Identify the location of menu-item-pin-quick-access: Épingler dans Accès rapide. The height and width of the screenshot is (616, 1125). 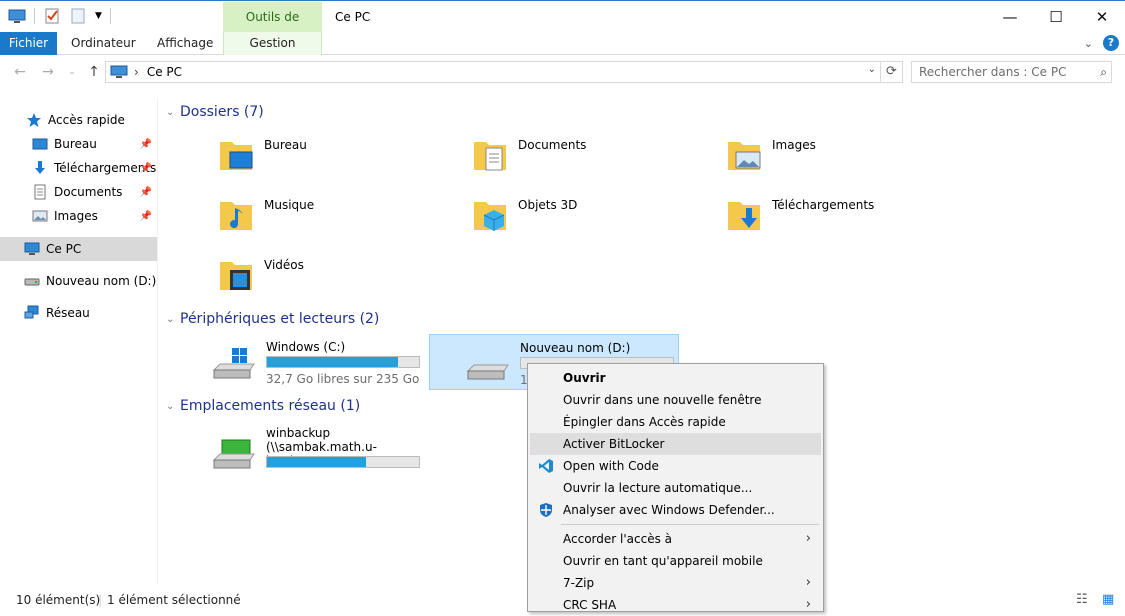
(675, 422).